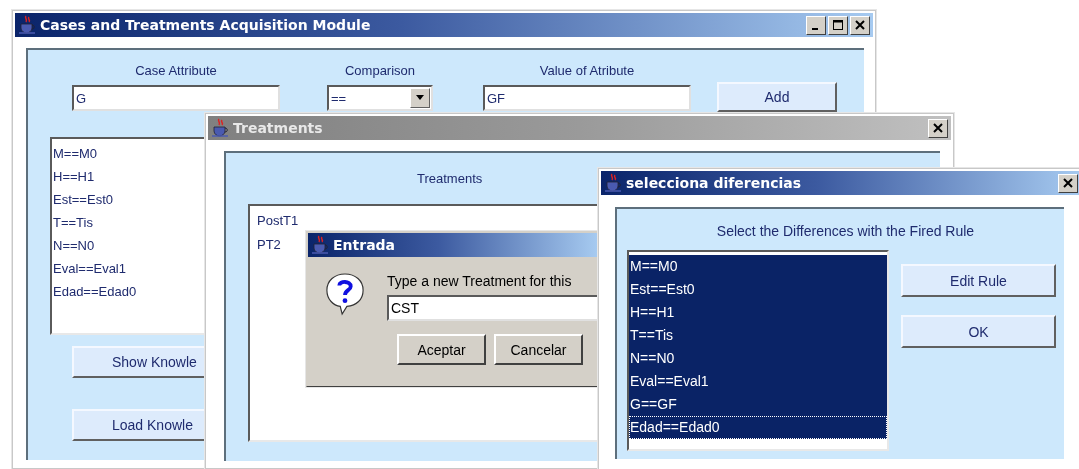  What do you see at coordinates (206, 25) in the screenshot?
I see `window-title: Cases and Treatments Acquisition Module` at bounding box center [206, 25].